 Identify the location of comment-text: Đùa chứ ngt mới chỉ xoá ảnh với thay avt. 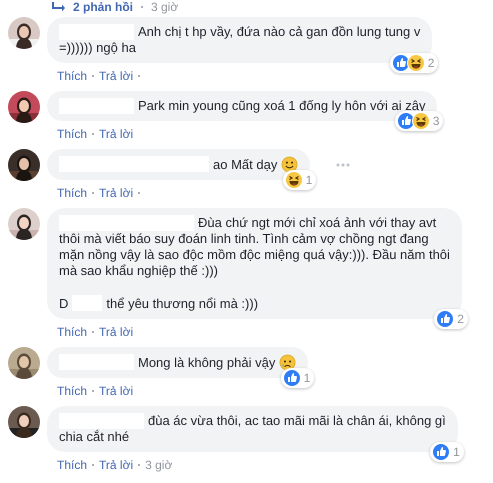
(317, 222).